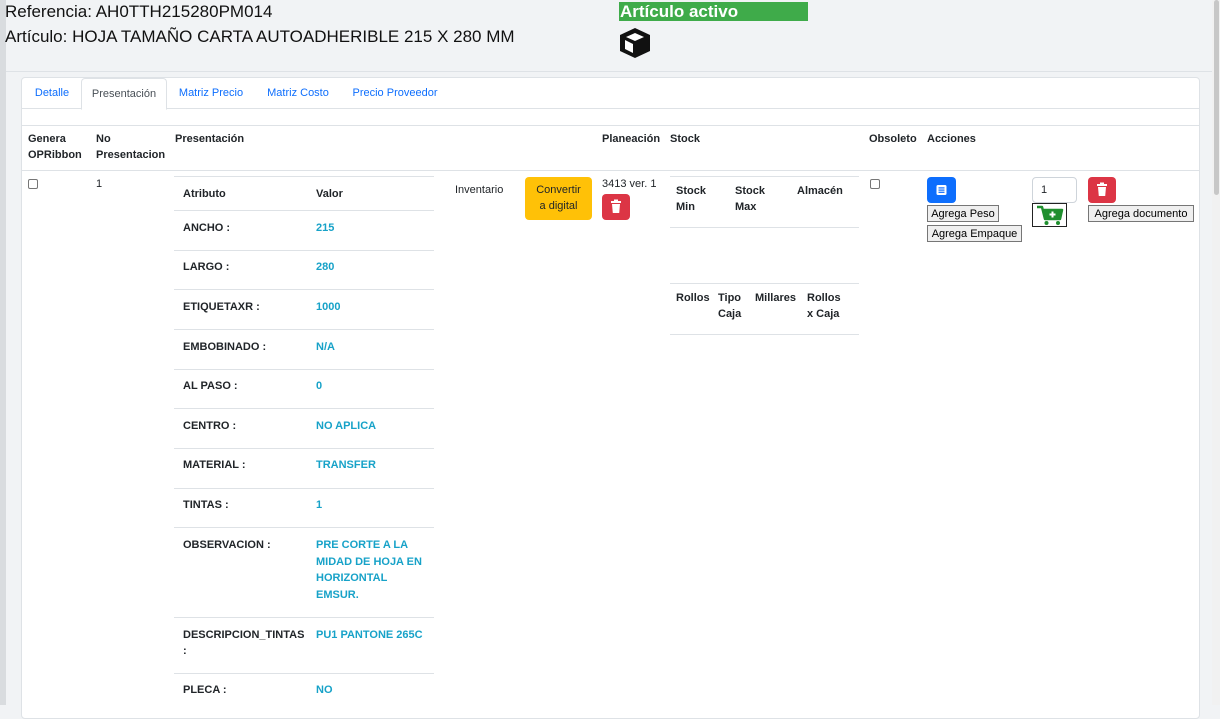  I want to click on col-no-line1: No, so click(103, 139).